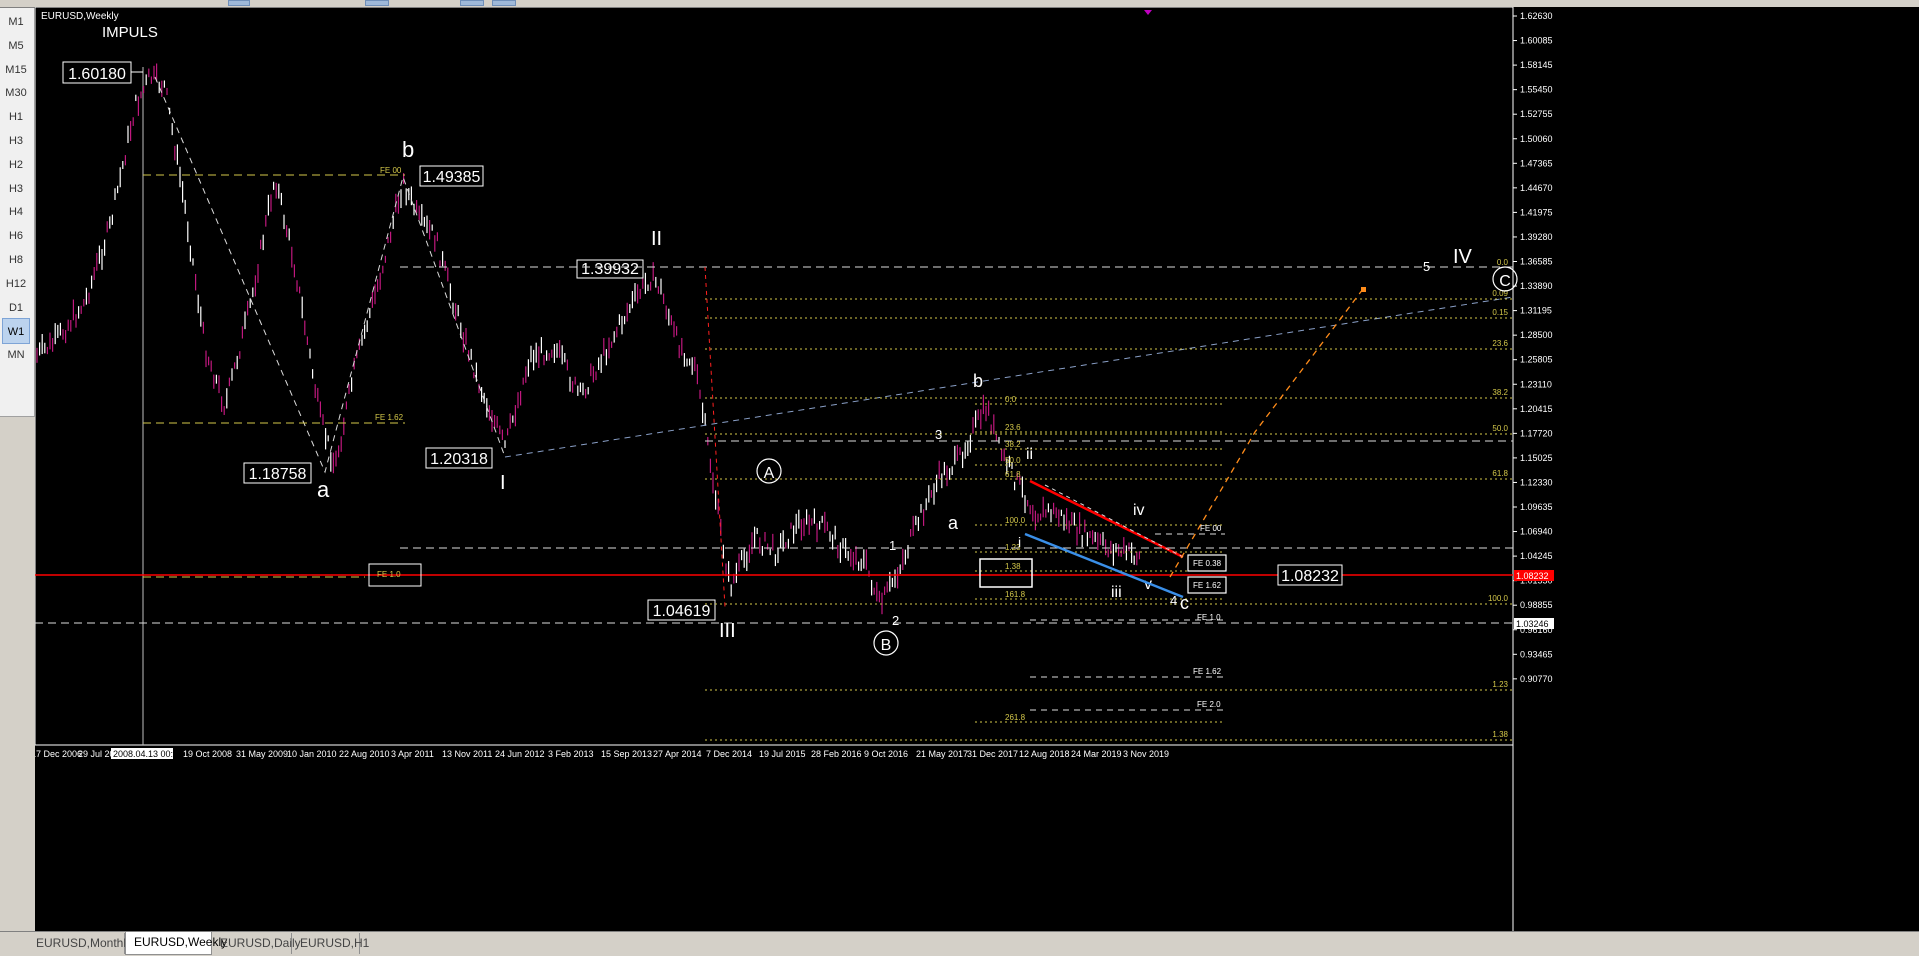  What do you see at coordinates (1536, 212) in the screenshot?
I see `price-axis-label: 1.41975` at bounding box center [1536, 212].